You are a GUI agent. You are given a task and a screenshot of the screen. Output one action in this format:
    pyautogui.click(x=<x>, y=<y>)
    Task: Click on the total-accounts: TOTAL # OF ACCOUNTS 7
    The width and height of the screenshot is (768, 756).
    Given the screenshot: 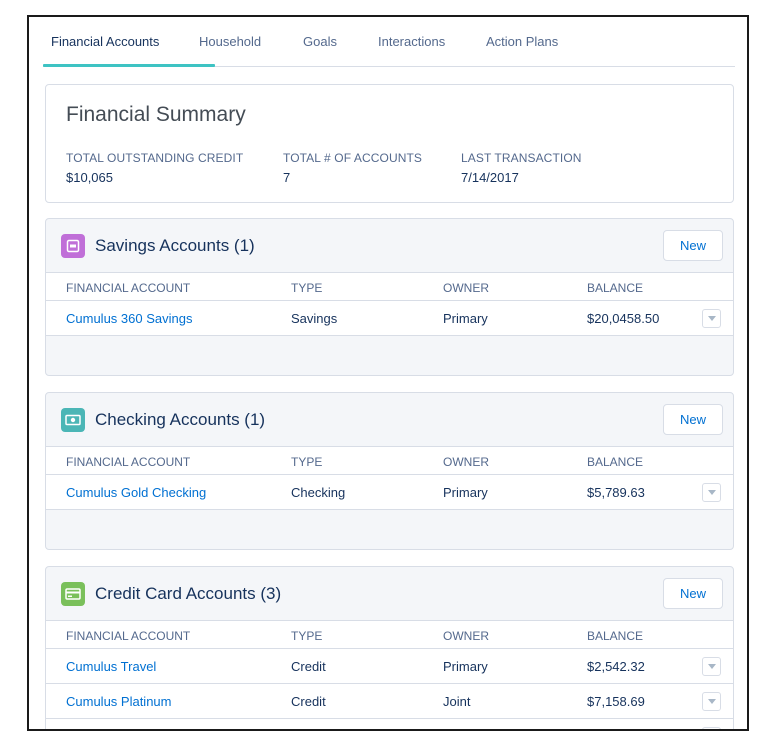 What is the action you would take?
    pyautogui.click(x=352, y=168)
    